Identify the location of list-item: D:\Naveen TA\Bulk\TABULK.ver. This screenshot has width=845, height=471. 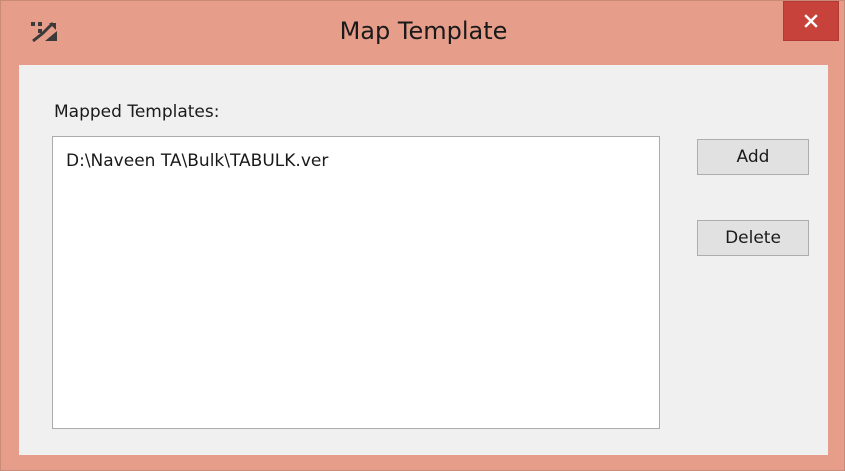
(197, 161).